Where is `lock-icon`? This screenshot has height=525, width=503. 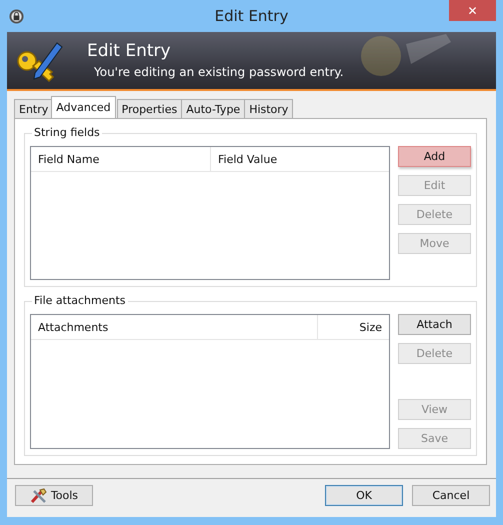
lock-icon is located at coordinates (16, 16).